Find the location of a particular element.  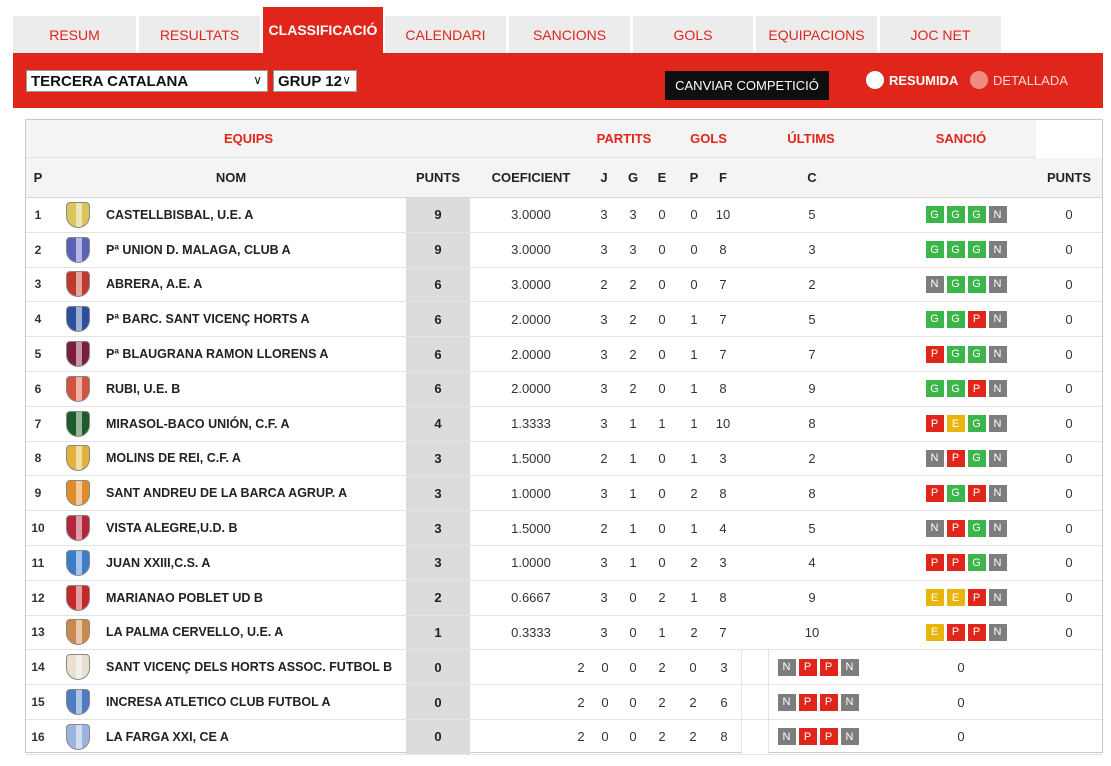

tab-6: EQUIPACIONS is located at coordinates (816, 34).